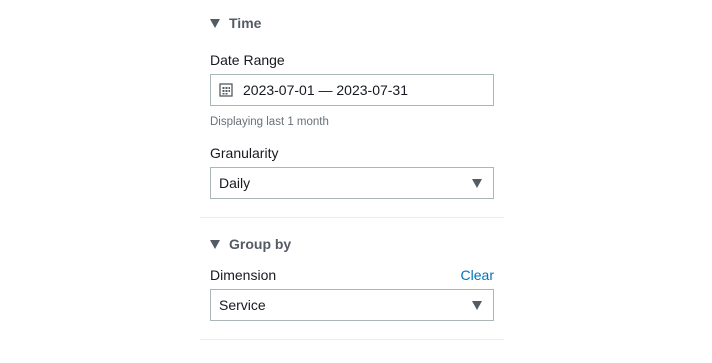  What do you see at coordinates (352, 23) in the screenshot?
I see `time-section-header: Time` at bounding box center [352, 23].